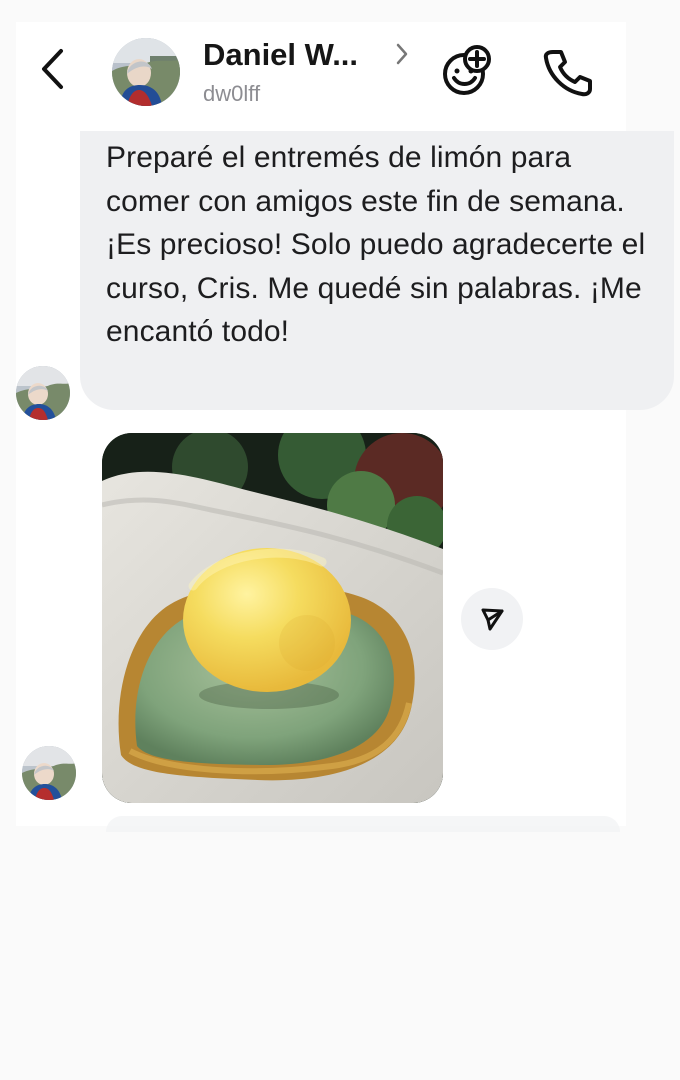 This screenshot has height=1080, width=680. What do you see at coordinates (567, 73) in the screenshot?
I see `phone-icon` at bounding box center [567, 73].